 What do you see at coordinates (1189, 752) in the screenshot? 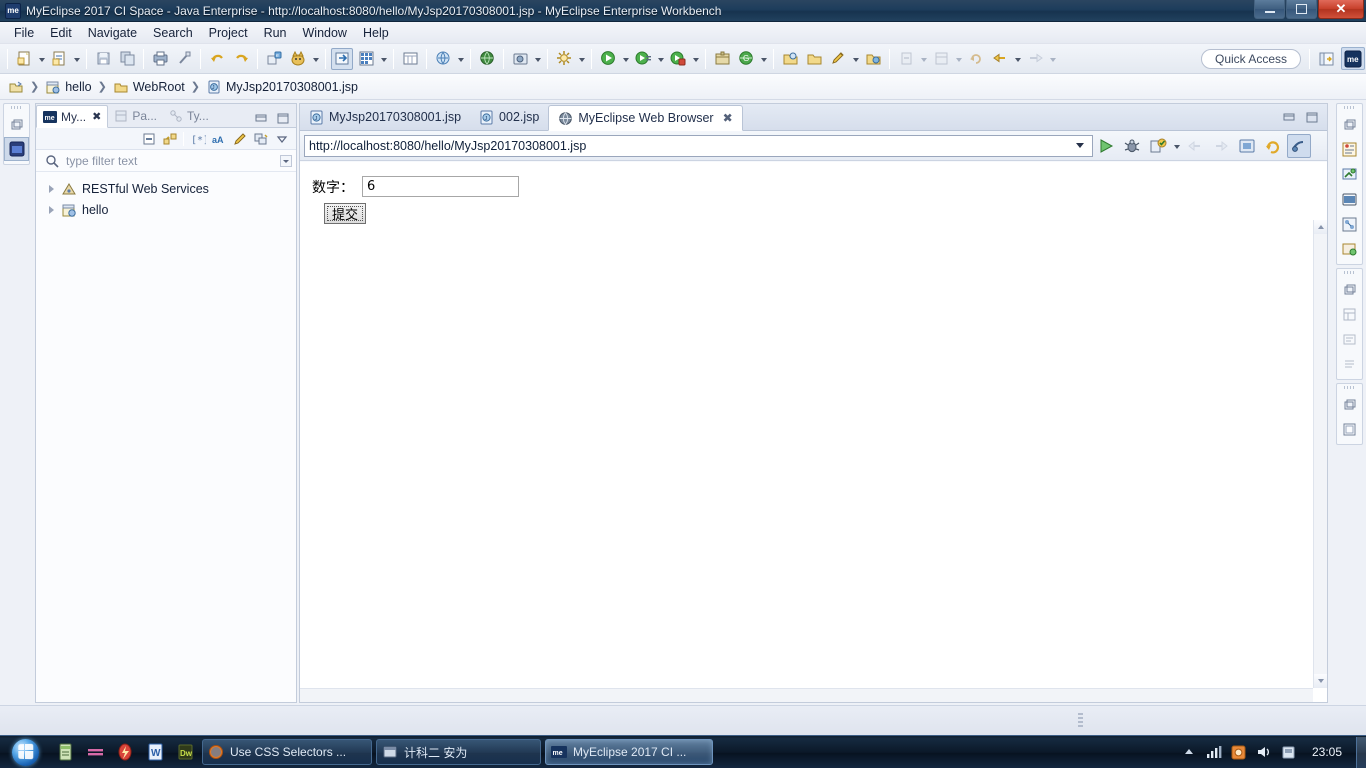
I see `chevron-up-icon` at bounding box center [1189, 752].